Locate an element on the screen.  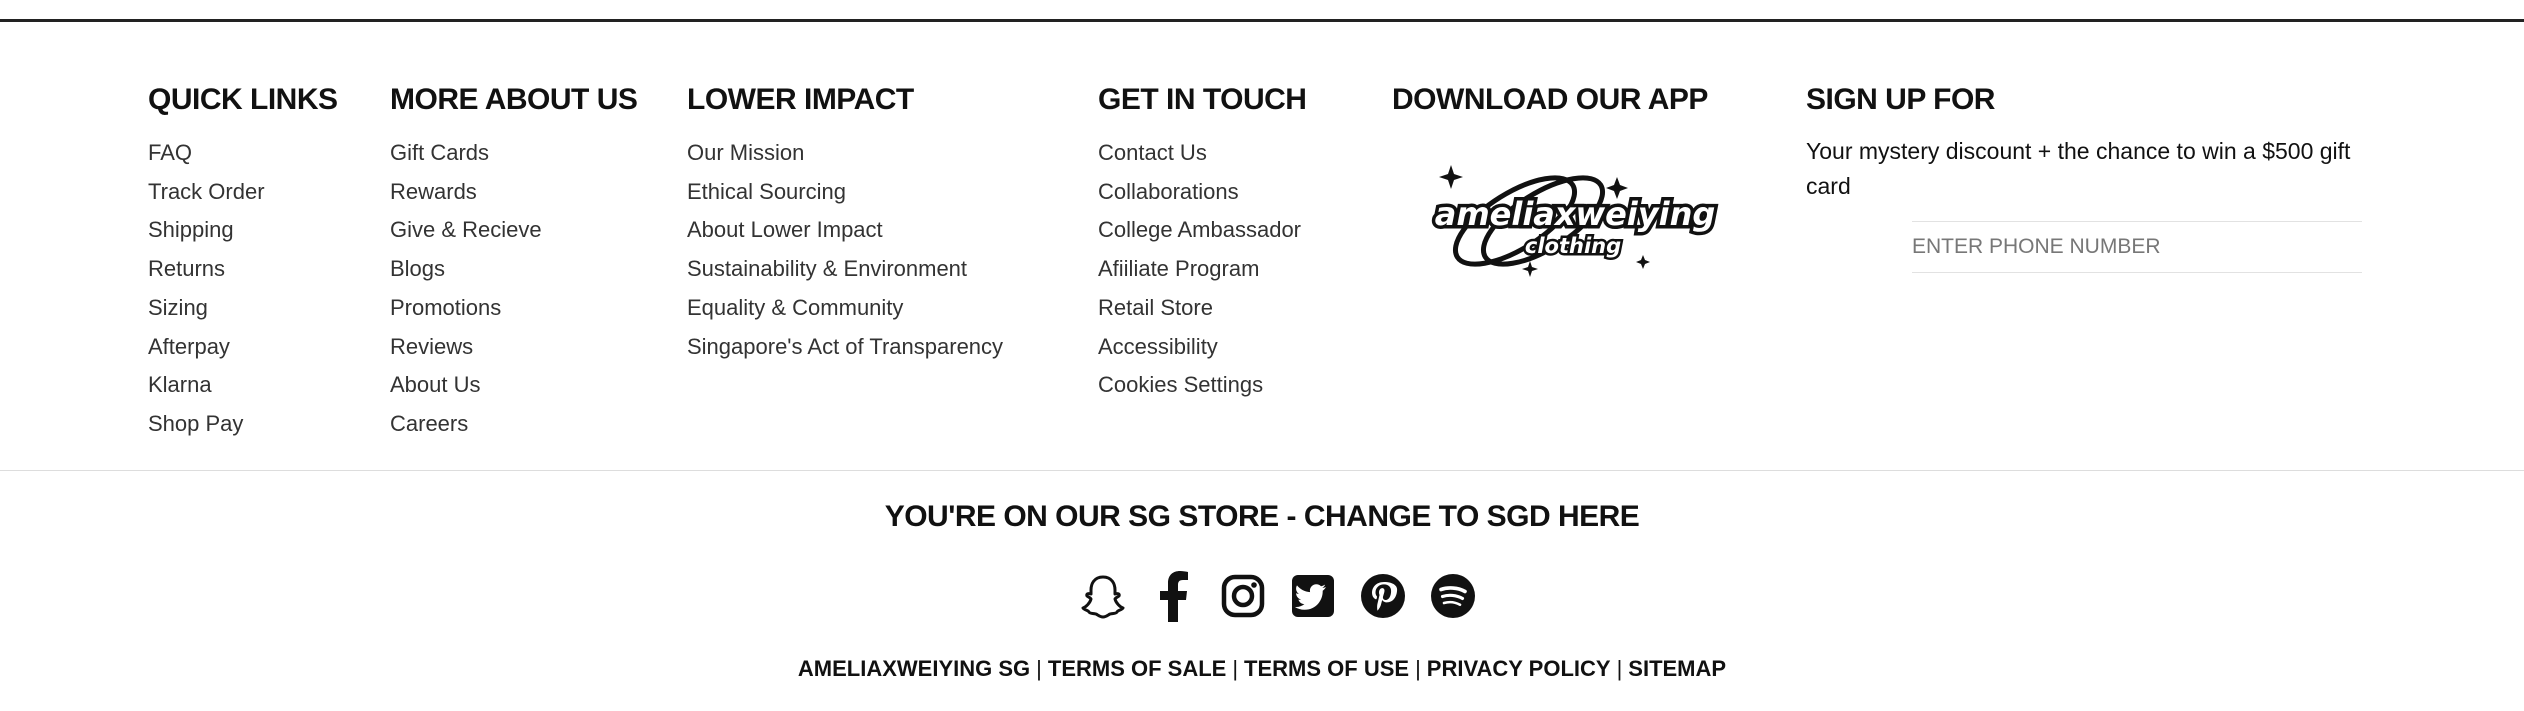
footer-link-promotions: Promotions is located at coordinates (513, 308).